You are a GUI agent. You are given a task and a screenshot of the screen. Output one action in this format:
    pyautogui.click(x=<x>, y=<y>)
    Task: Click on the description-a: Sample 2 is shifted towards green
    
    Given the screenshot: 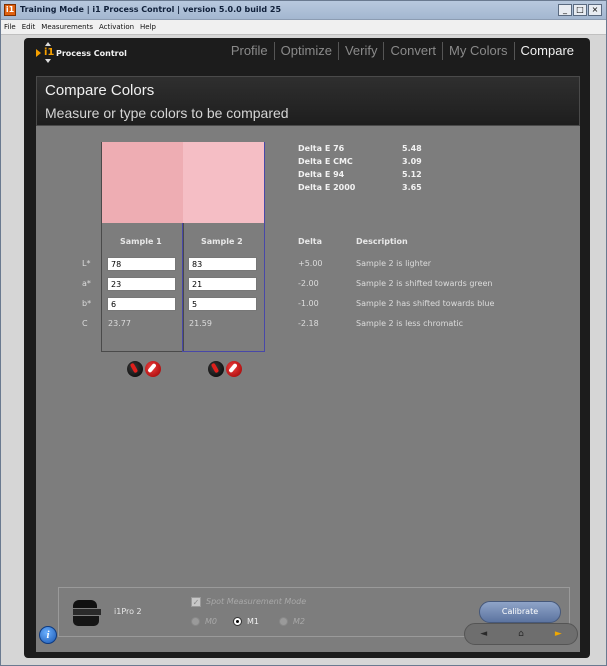 What is the action you would take?
    pyautogui.click(x=424, y=283)
    